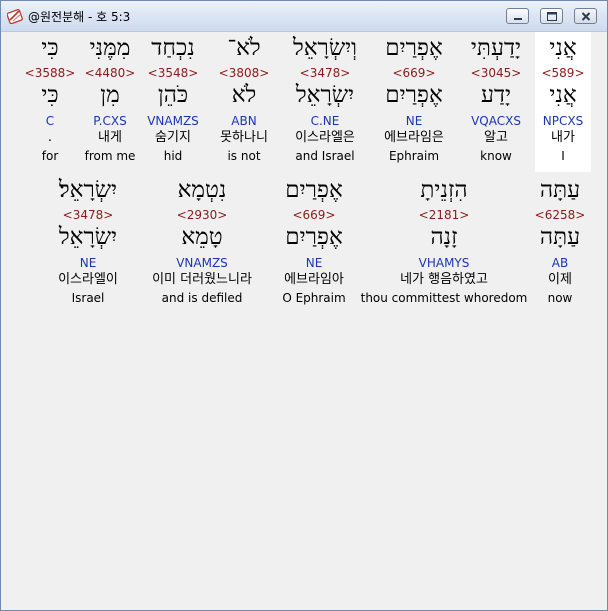 Image resolution: width=608 pixels, height=611 pixels. I want to click on window-title: @원전분해 - 호 5:3, so click(79, 17).